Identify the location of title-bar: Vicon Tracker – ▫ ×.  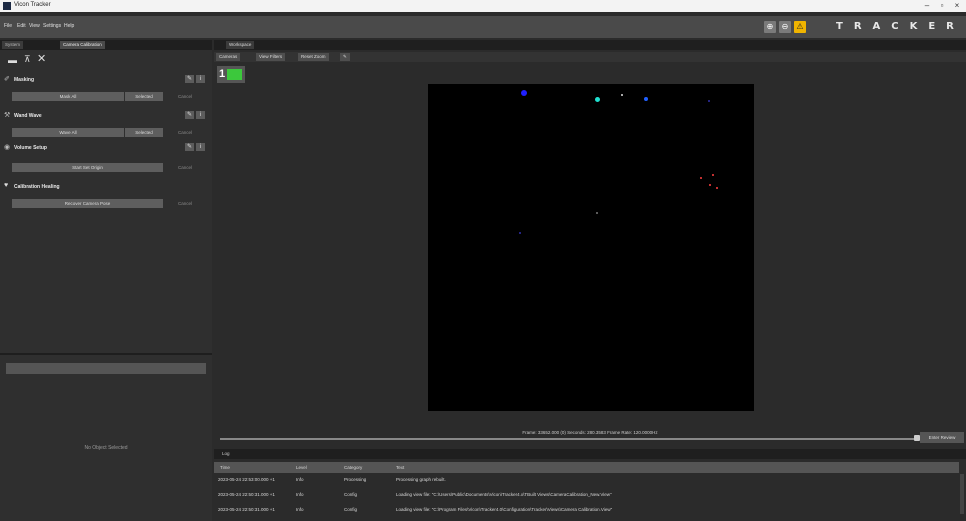
(483, 6).